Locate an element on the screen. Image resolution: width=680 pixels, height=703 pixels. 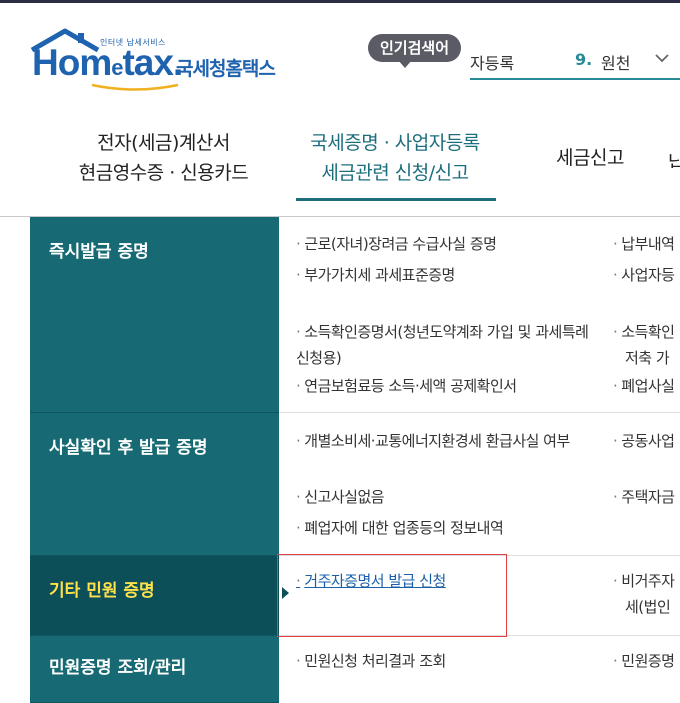
category-instant-issue: 즉시발급 증명 is located at coordinates (154, 315).